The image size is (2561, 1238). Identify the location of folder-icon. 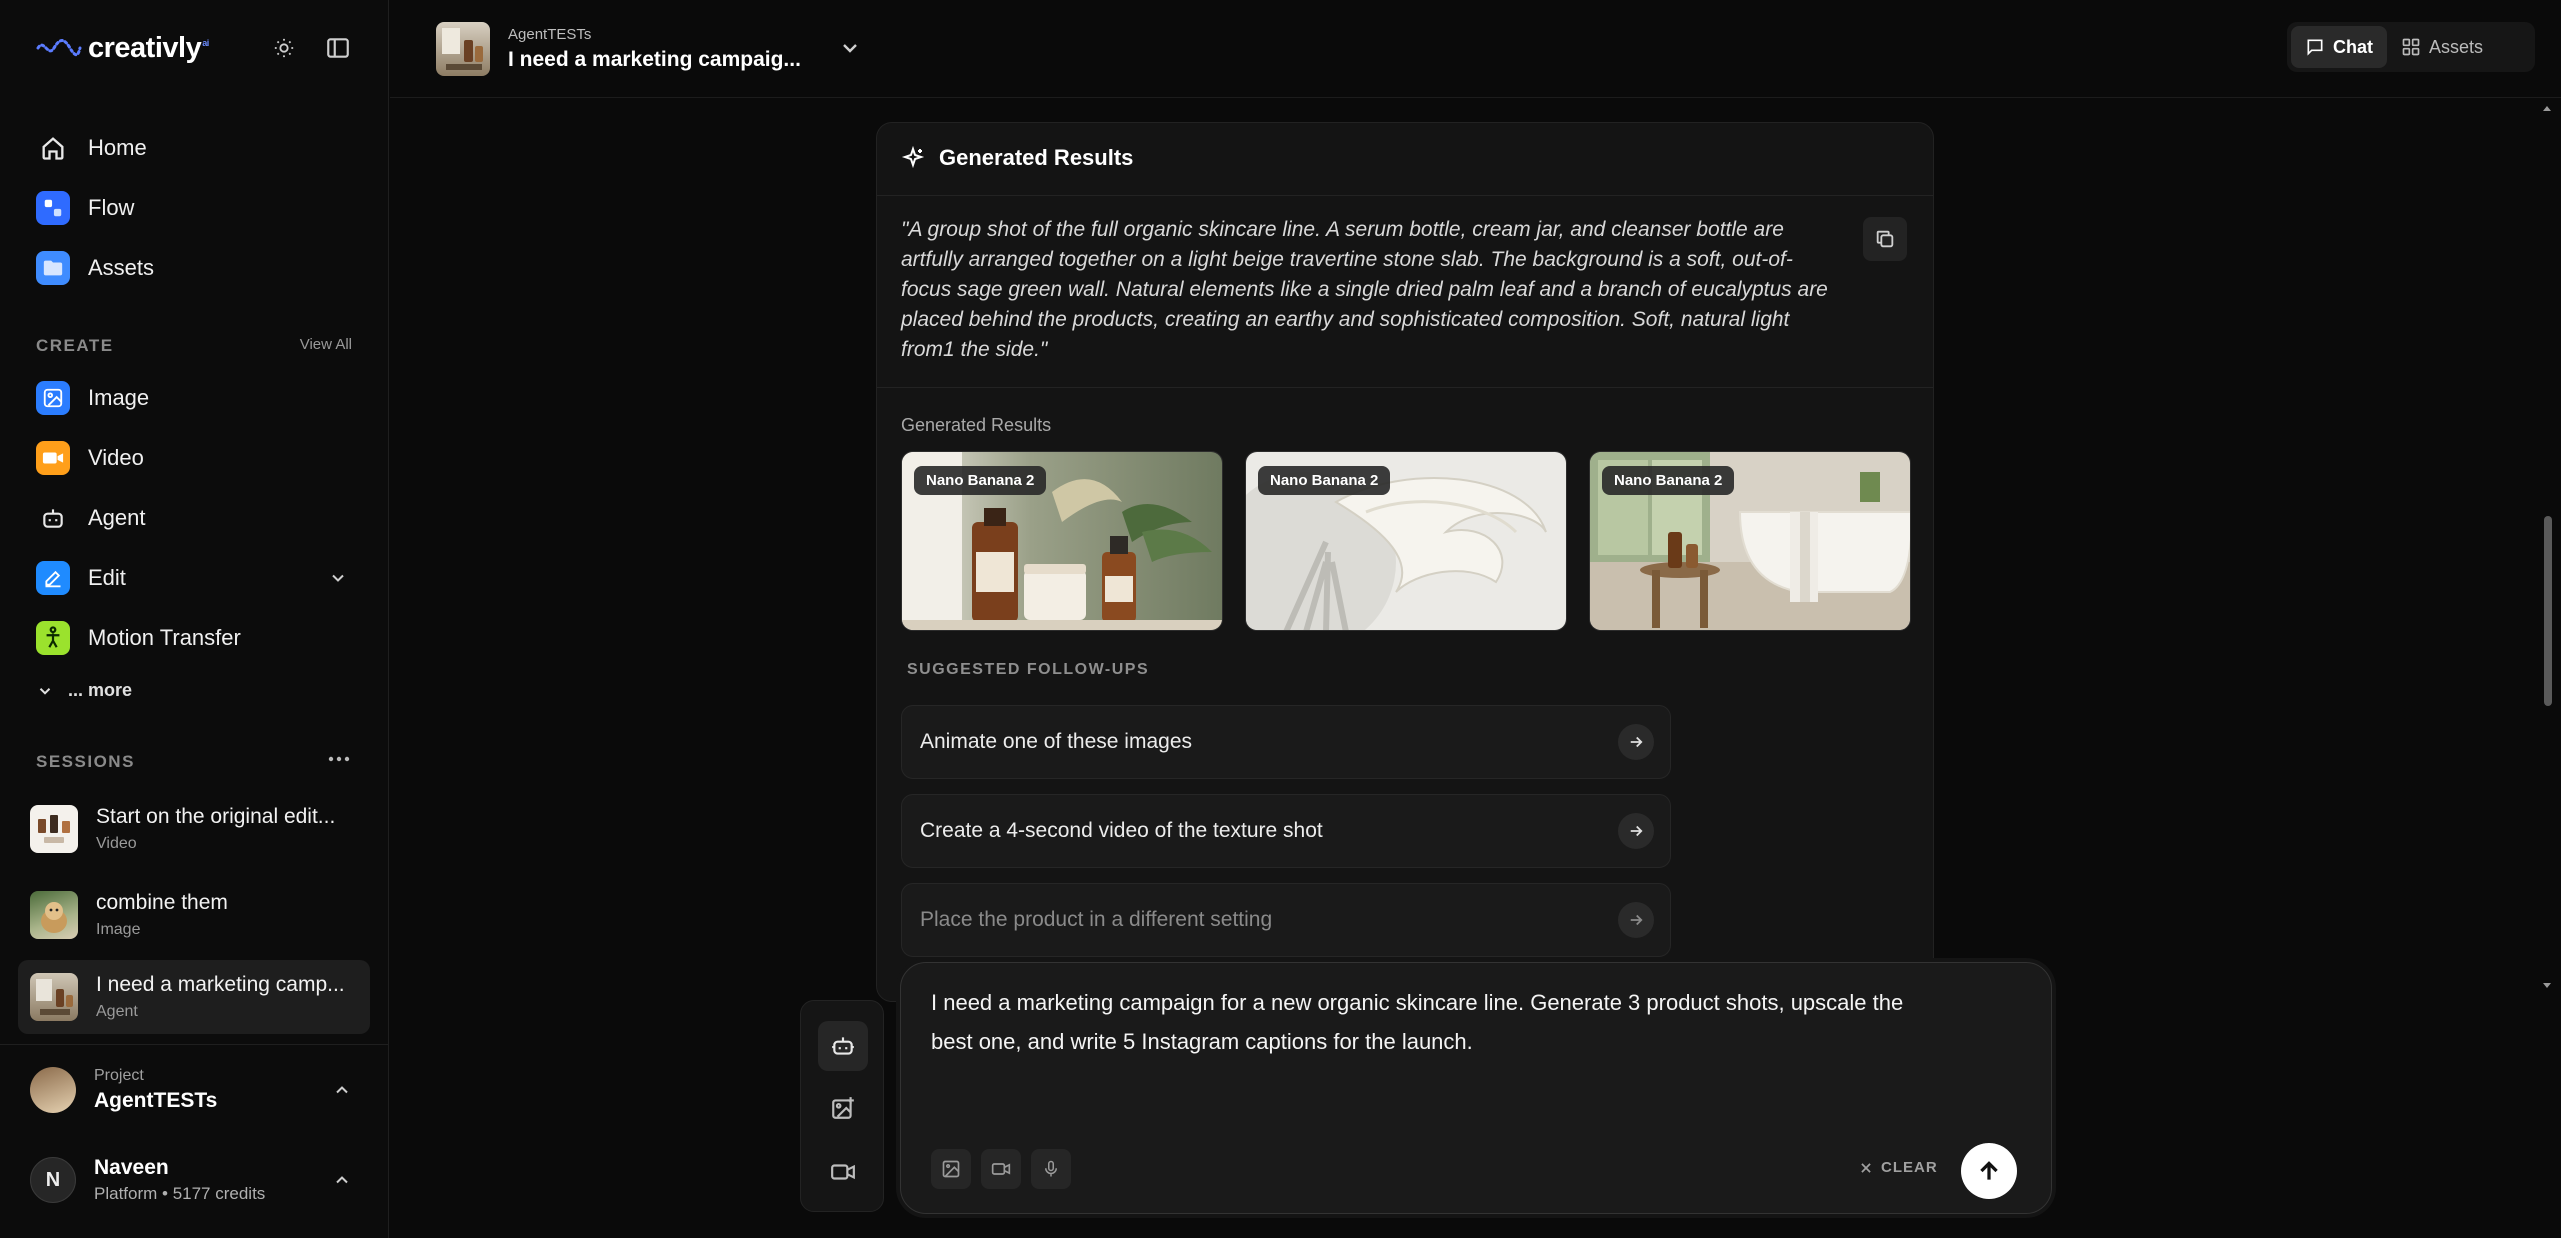
(53, 268).